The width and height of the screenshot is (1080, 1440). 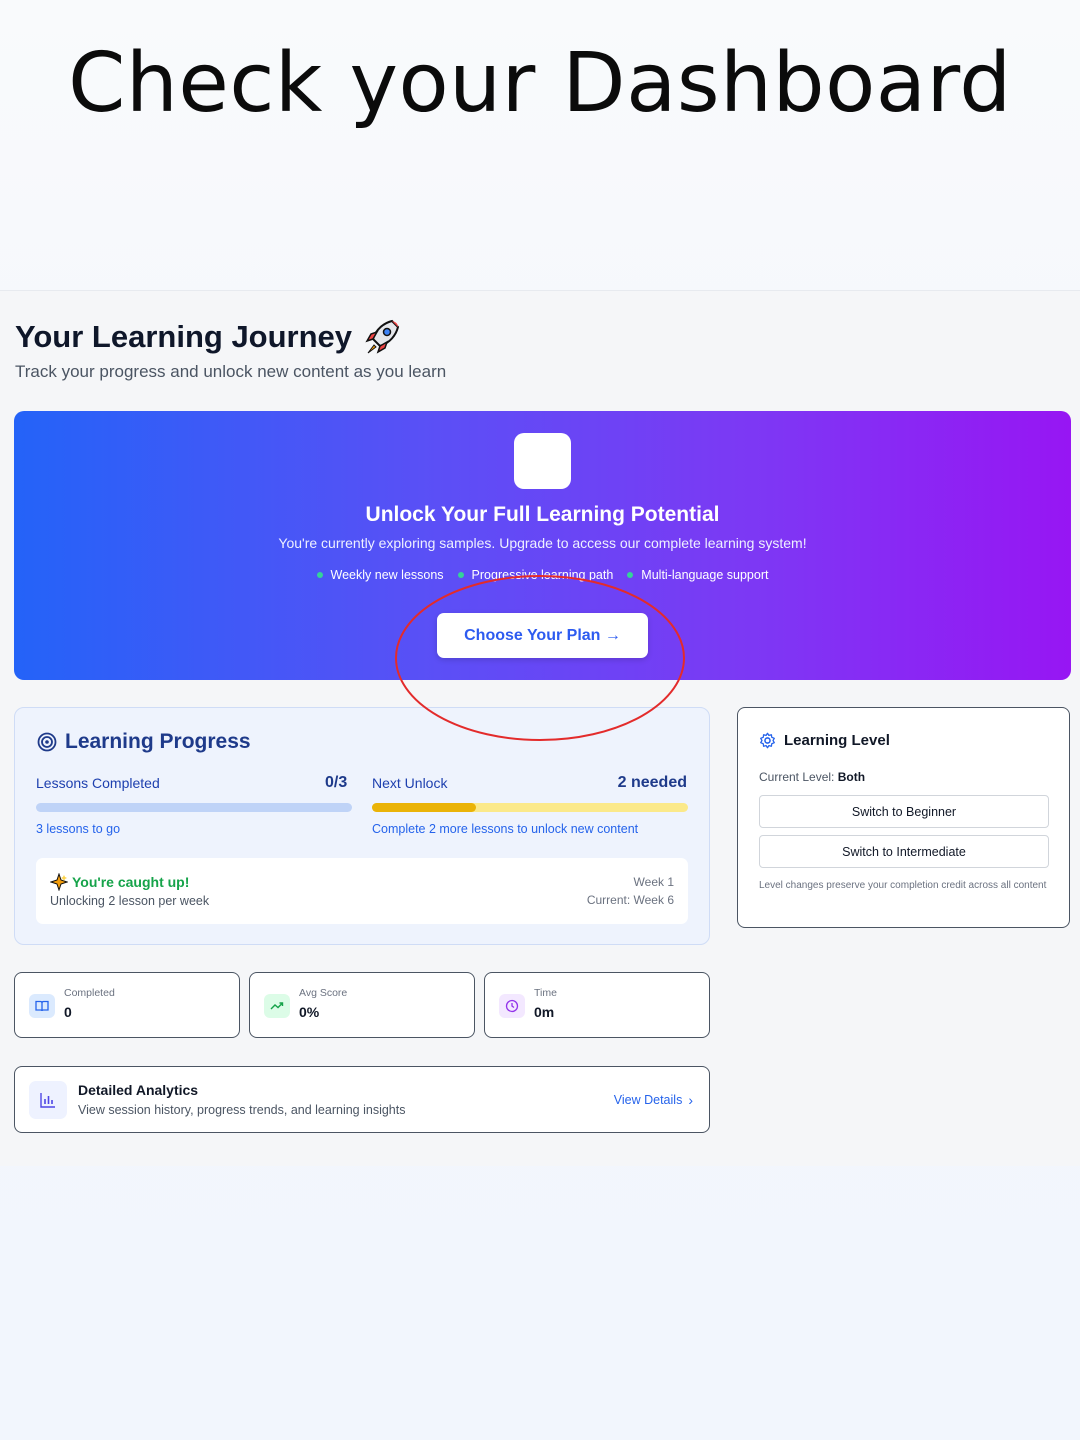 I want to click on stat-label: Avg Score, so click(x=323, y=993).